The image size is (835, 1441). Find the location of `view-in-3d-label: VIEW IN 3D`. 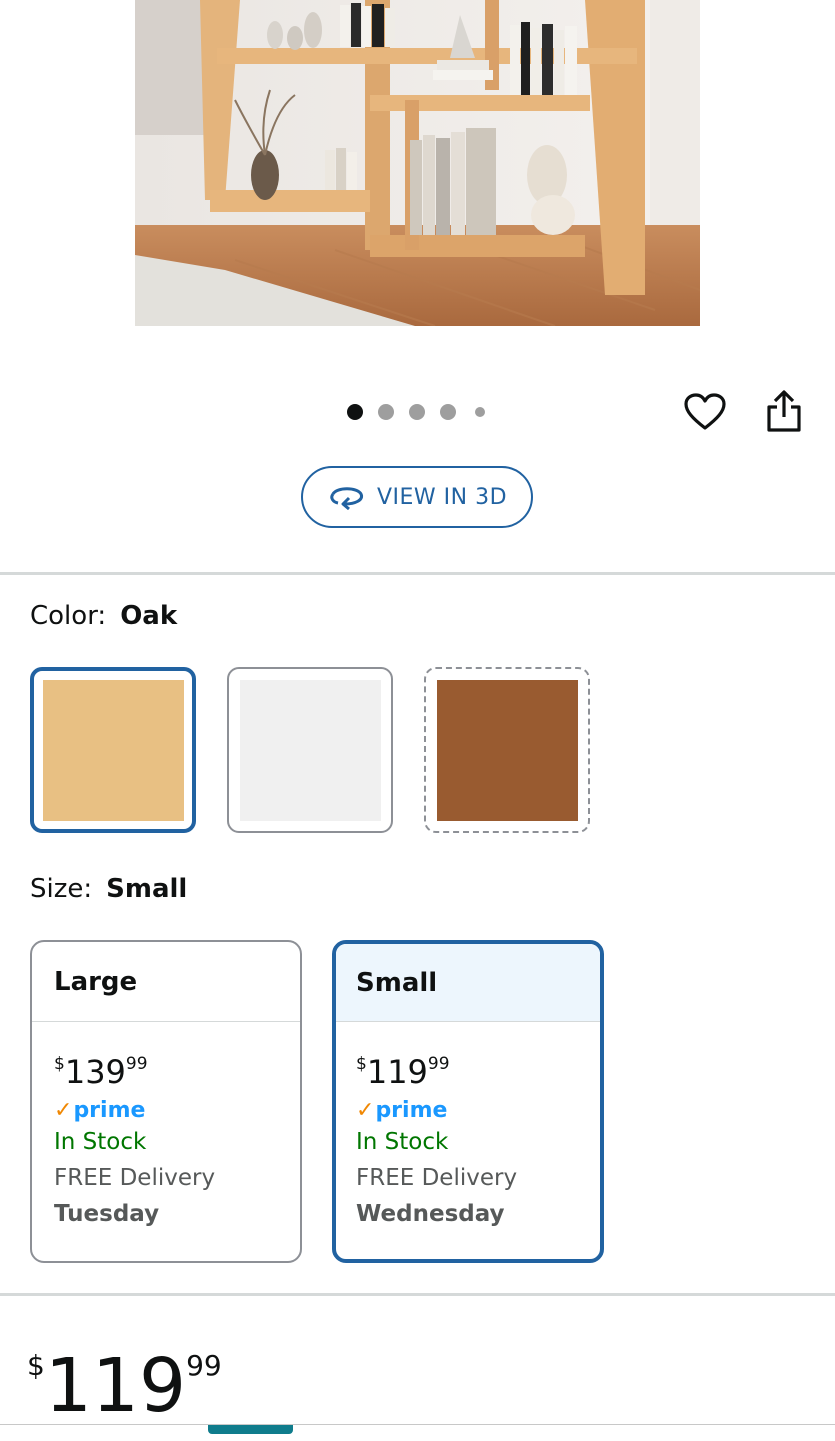

view-in-3d-label: VIEW IN 3D is located at coordinates (442, 497).